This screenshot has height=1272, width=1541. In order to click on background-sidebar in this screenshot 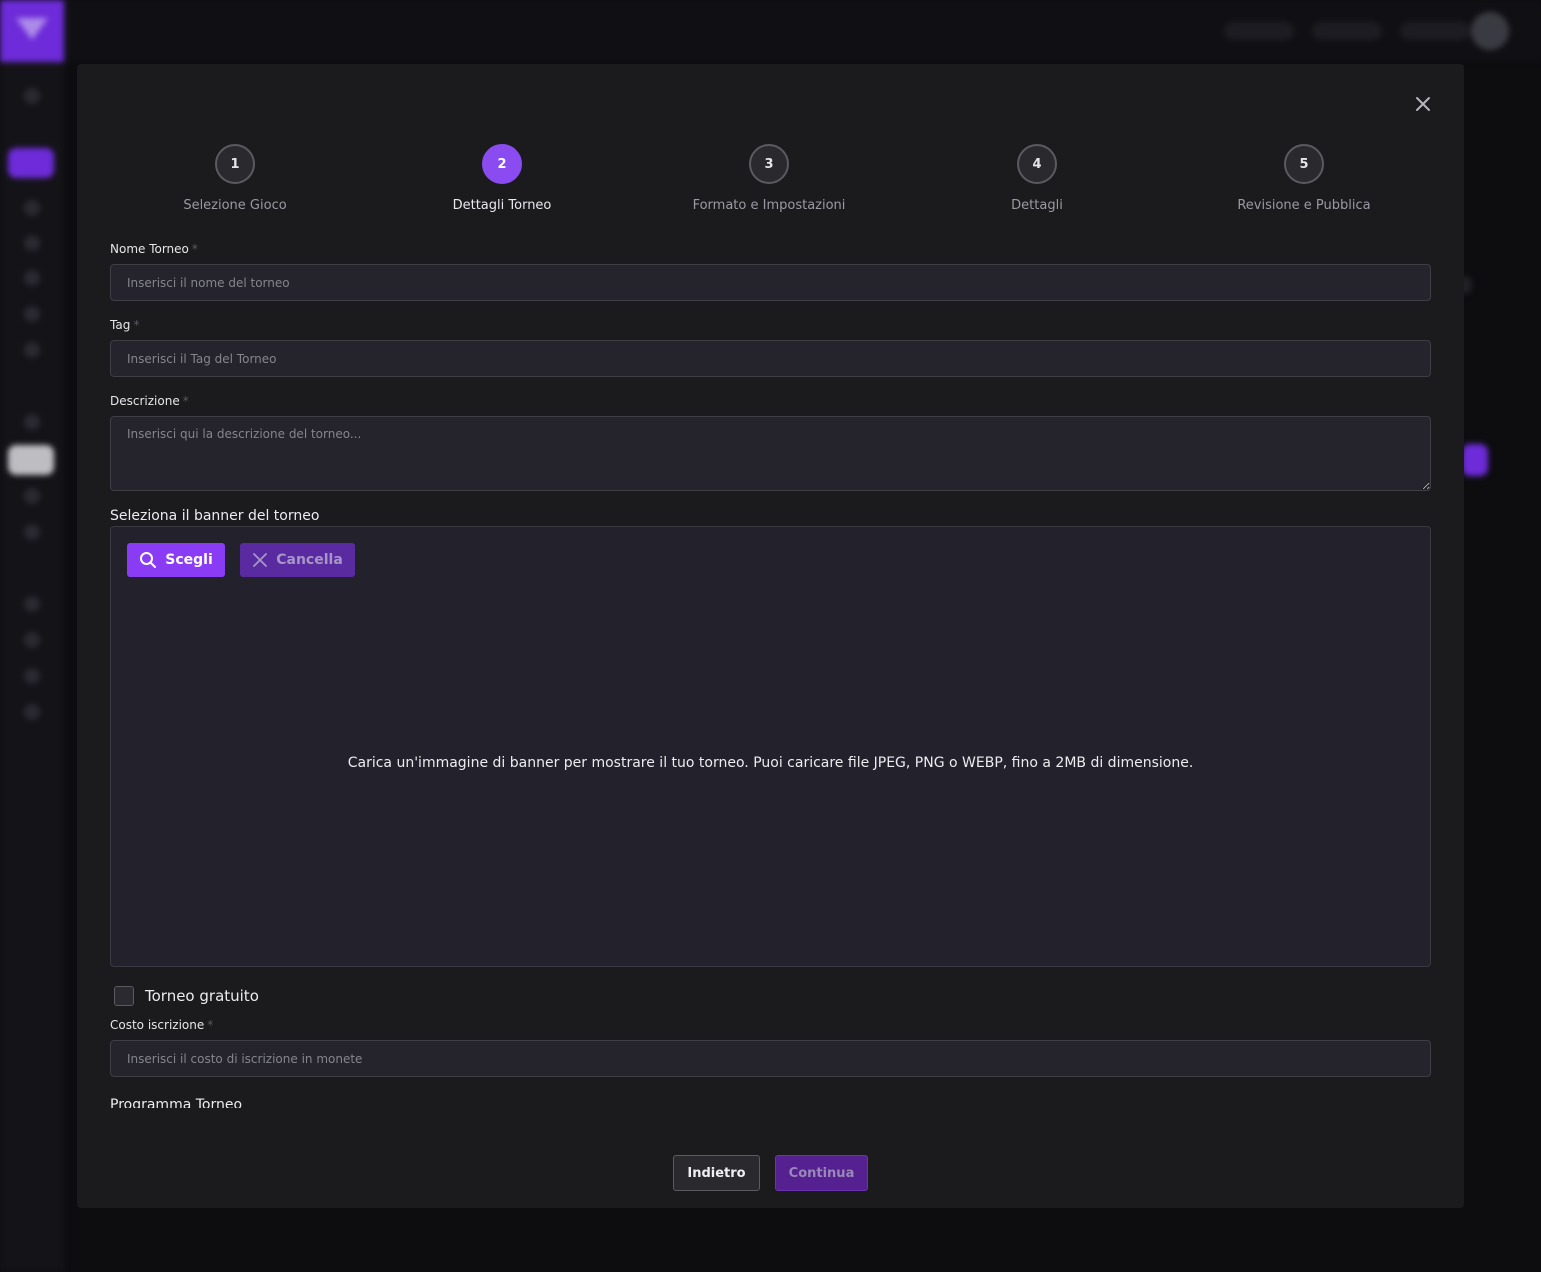, I will do `click(32, 636)`.